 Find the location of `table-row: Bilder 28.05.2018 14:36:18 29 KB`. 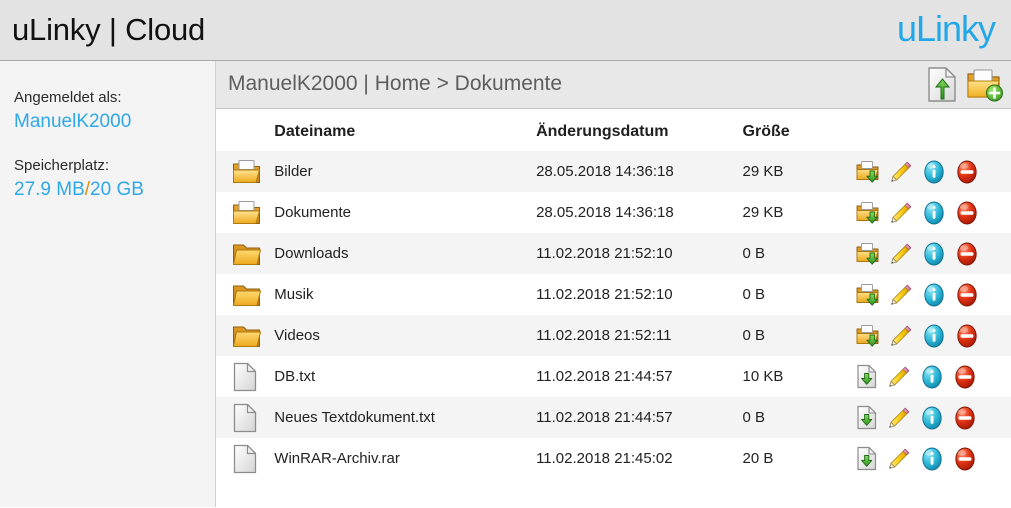

table-row: Bilder 28.05.2018 14:36:18 29 KB is located at coordinates (613, 171).